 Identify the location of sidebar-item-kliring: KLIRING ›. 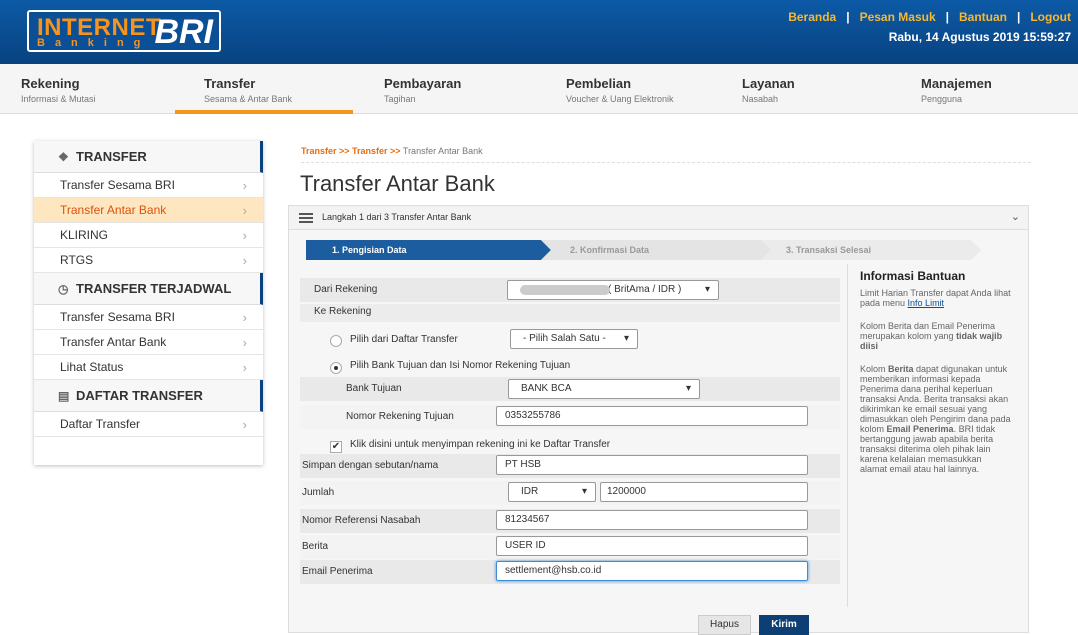
(148, 235).